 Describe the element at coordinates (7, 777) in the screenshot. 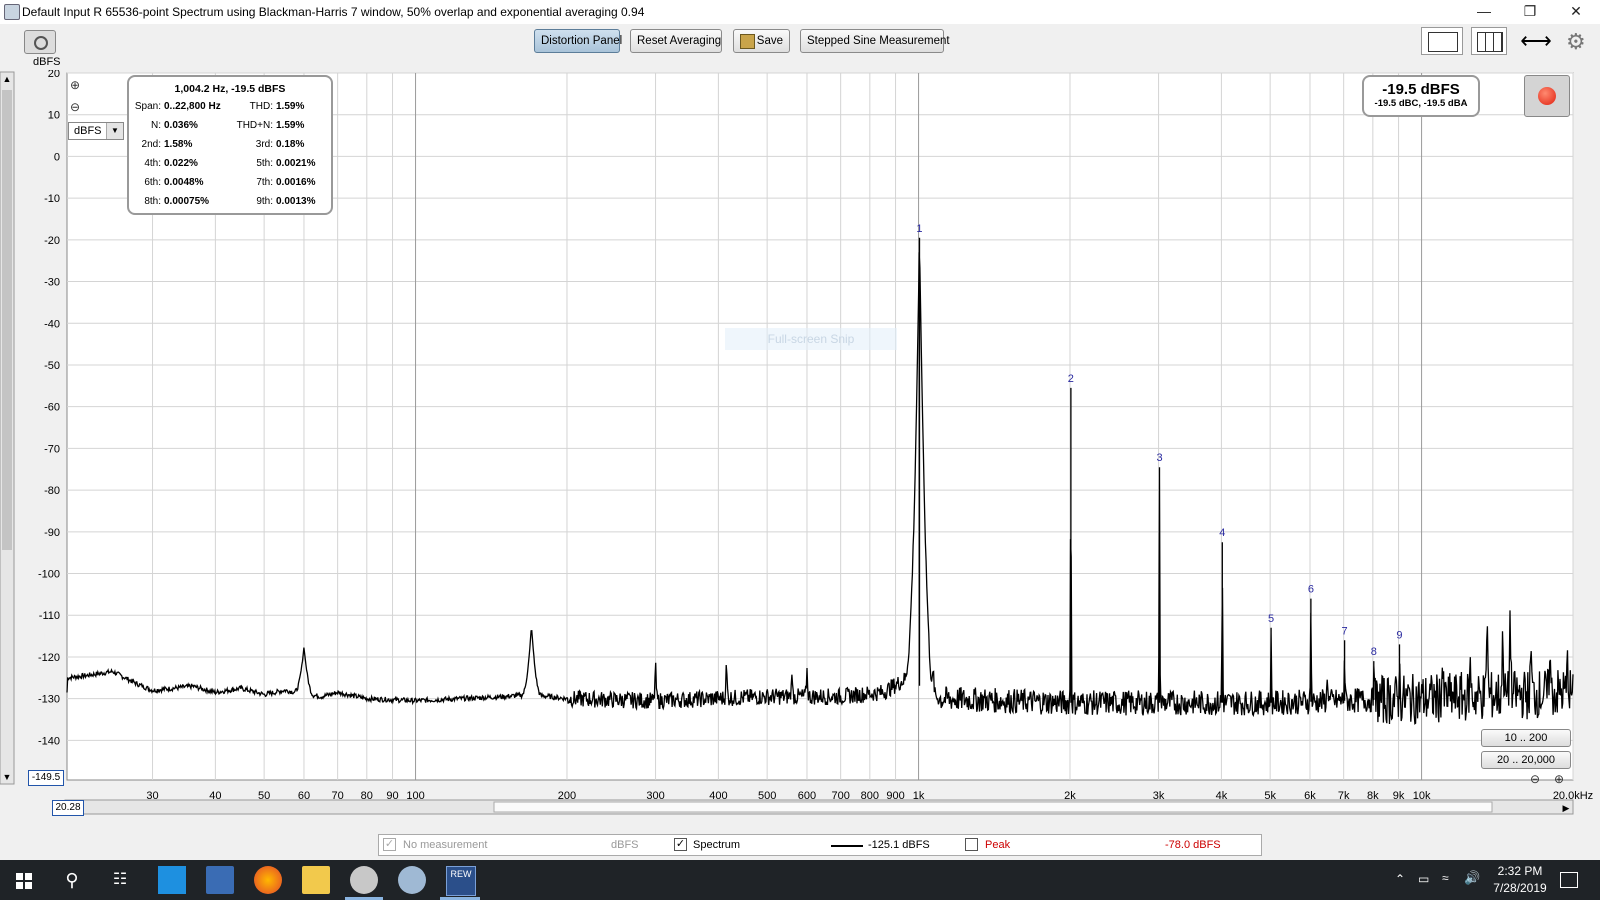

I see `scroll-down-arrow-icon: ▼` at that location.